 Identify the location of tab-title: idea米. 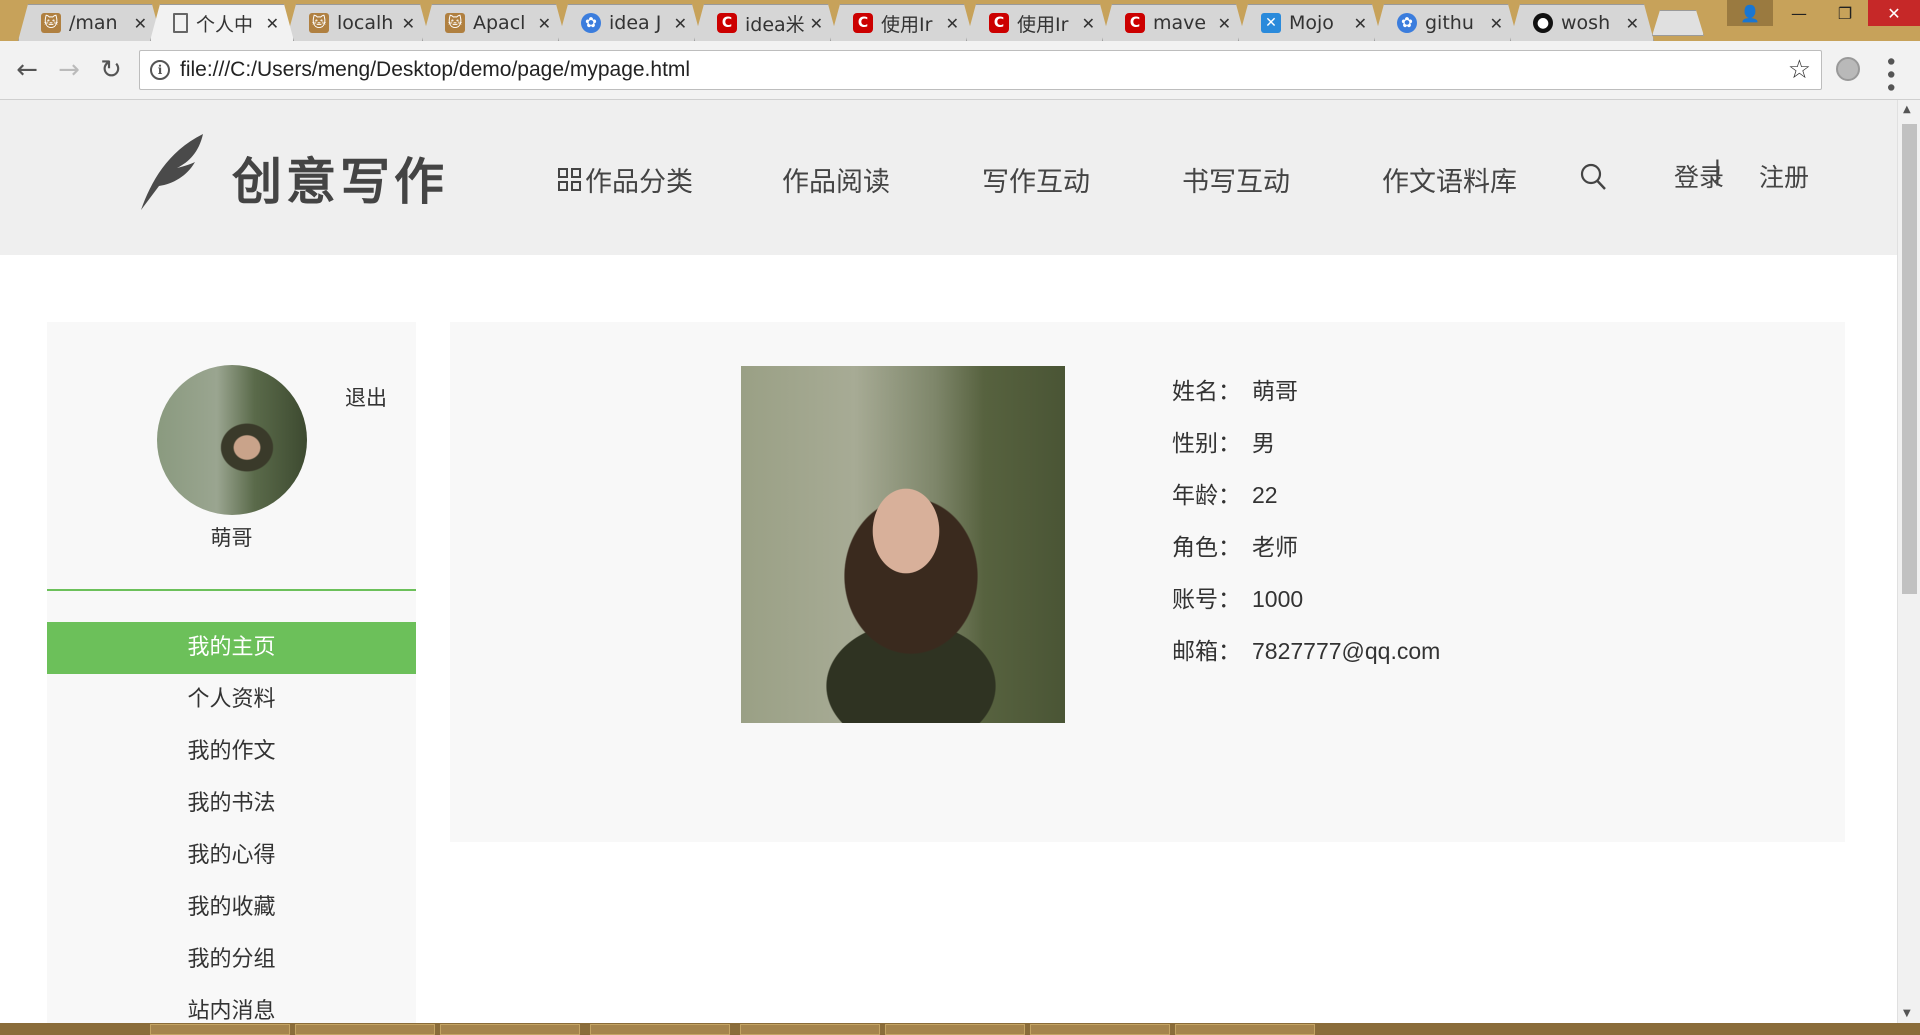
(774, 24).